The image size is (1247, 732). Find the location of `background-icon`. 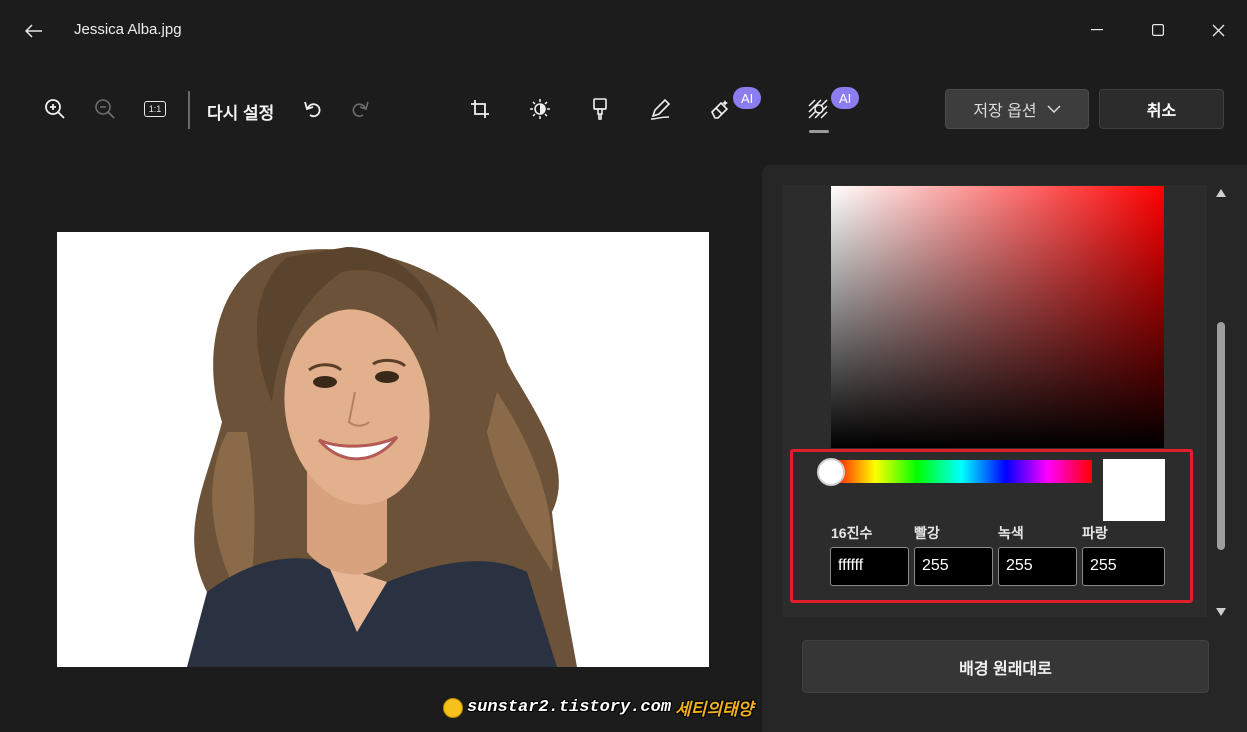

background-icon is located at coordinates (818, 109).